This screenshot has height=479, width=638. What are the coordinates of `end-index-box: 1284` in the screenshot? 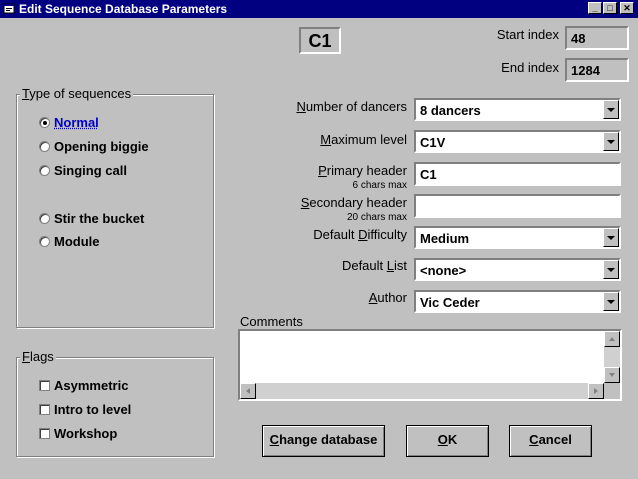 It's located at (597, 70).